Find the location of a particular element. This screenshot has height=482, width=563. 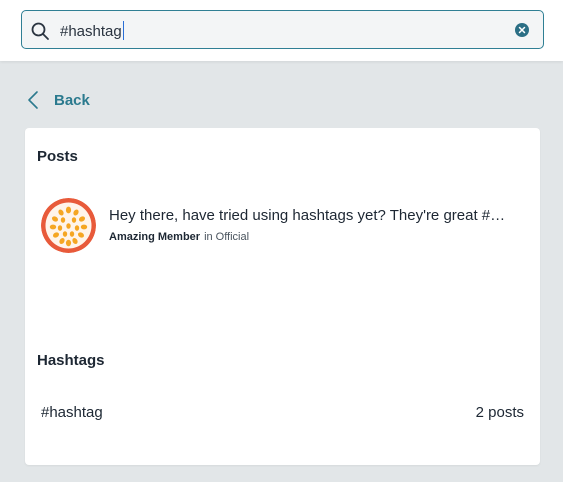

post-in-label: in is located at coordinates (208, 237).